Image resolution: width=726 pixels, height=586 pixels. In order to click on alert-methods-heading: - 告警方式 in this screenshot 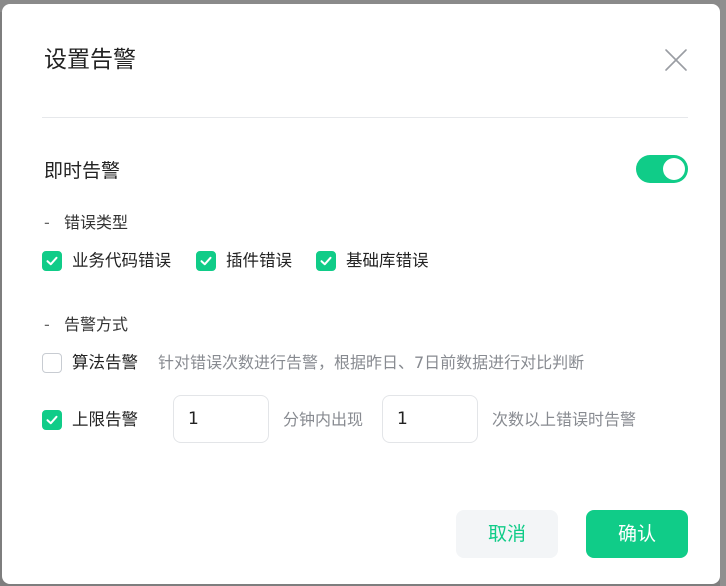, I will do `click(86, 325)`.